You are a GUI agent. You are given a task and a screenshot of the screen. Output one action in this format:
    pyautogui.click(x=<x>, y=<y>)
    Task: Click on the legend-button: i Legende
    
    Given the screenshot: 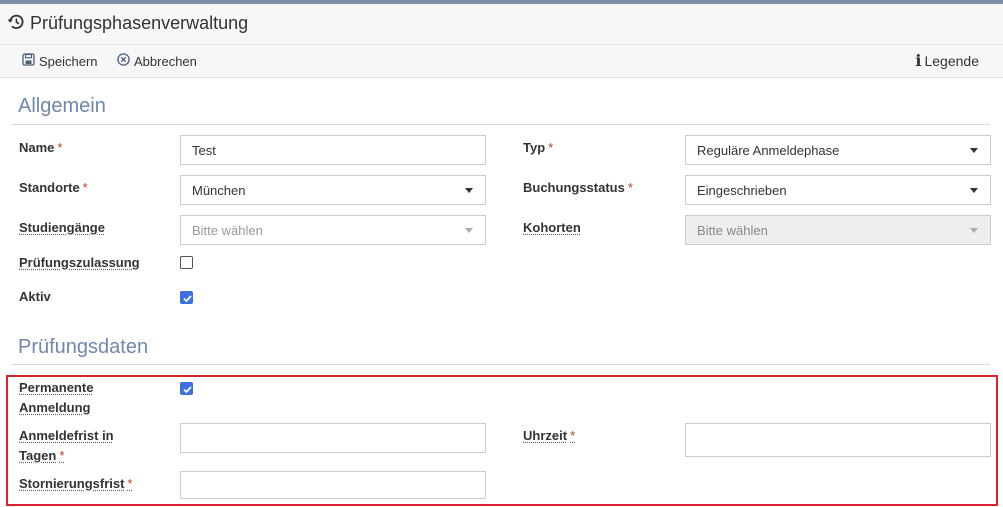 What is the action you would take?
    pyautogui.click(x=947, y=60)
    